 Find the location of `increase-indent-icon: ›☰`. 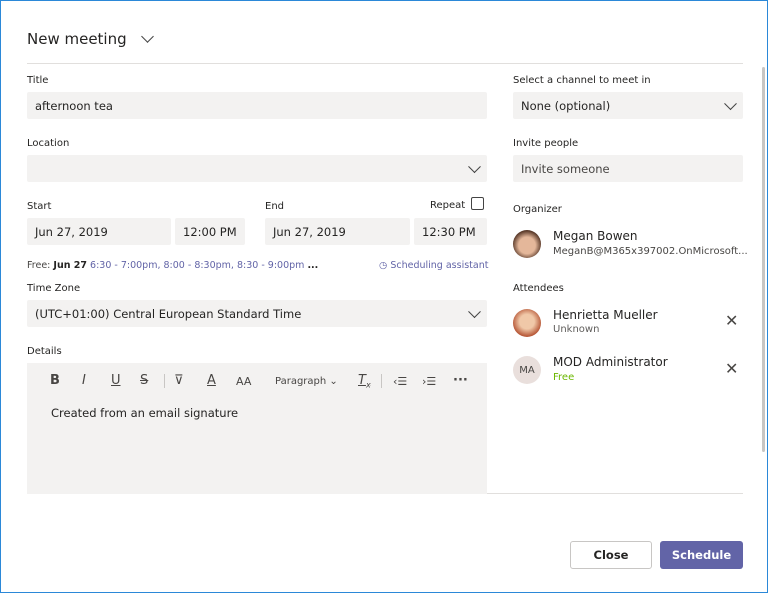

increase-indent-icon: ›☰ is located at coordinates (429, 381).